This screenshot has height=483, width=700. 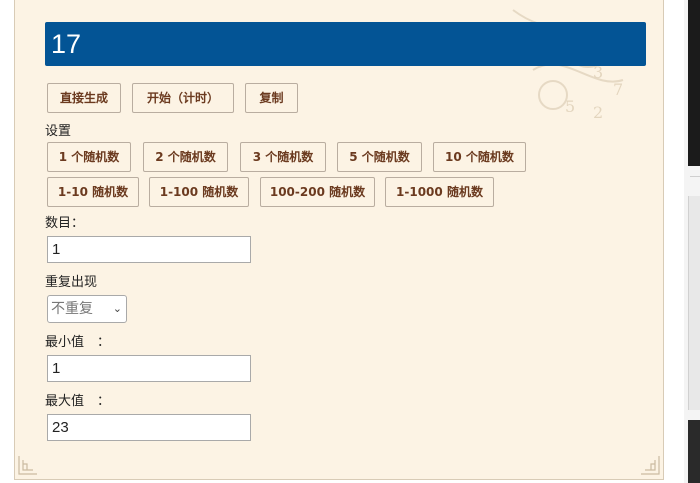 I want to click on preset-5-numbers-button: 5 个随机数, so click(x=379, y=157).